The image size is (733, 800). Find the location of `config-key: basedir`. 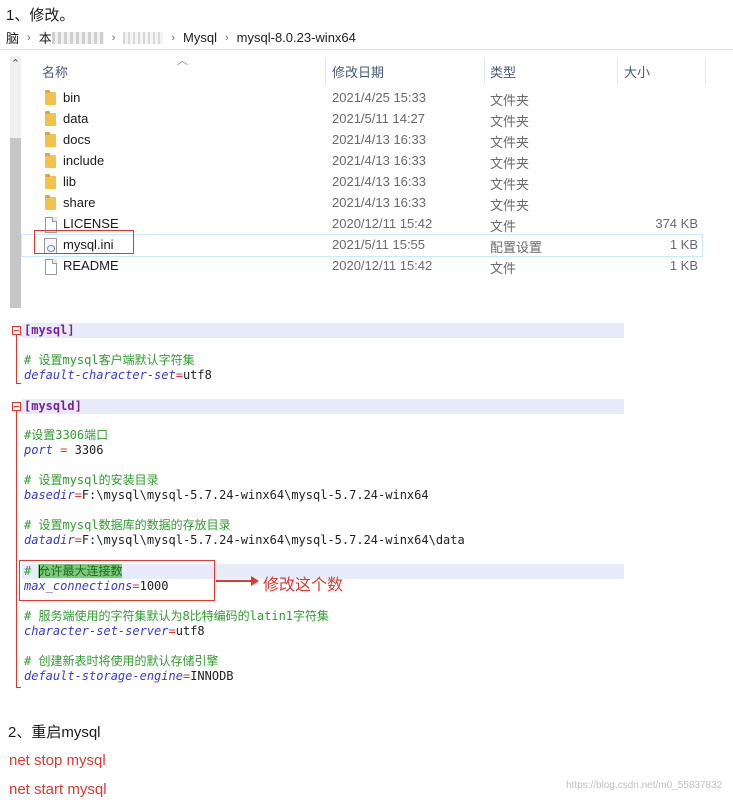

config-key: basedir is located at coordinates (49, 495).